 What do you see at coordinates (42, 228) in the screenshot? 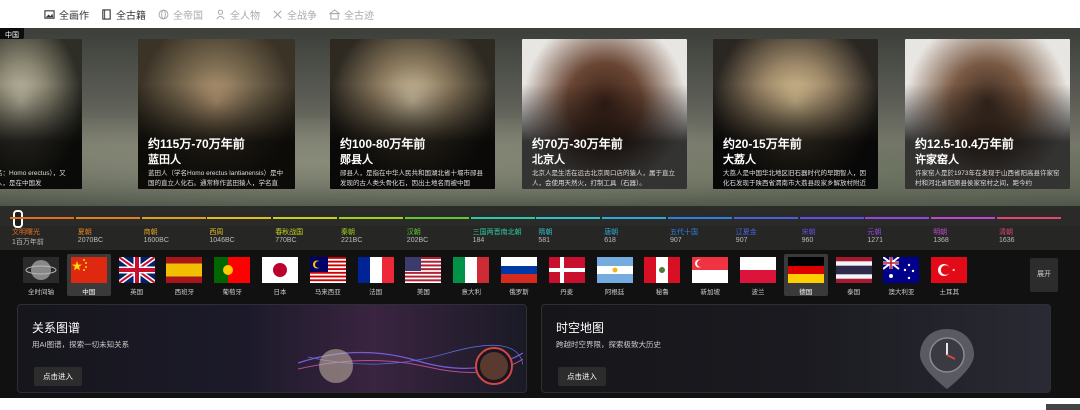
I see `era-segment: 文明曙光 1百万年前` at bounding box center [42, 228].